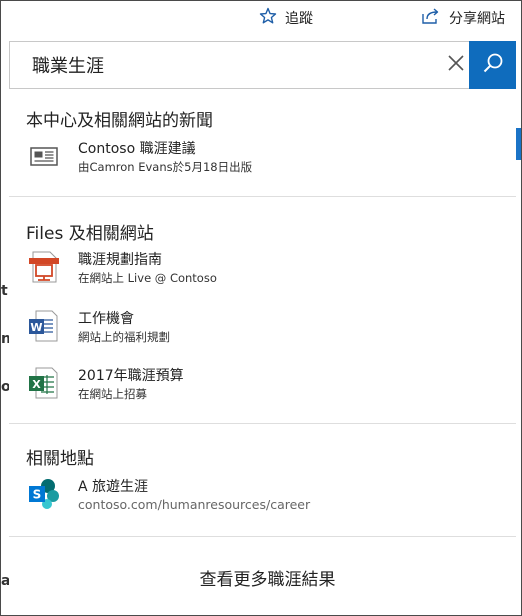 The width and height of the screenshot is (522, 616). Describe the element at coordinates (44, 156) in the screenshot. I see `news-icon` at that location.